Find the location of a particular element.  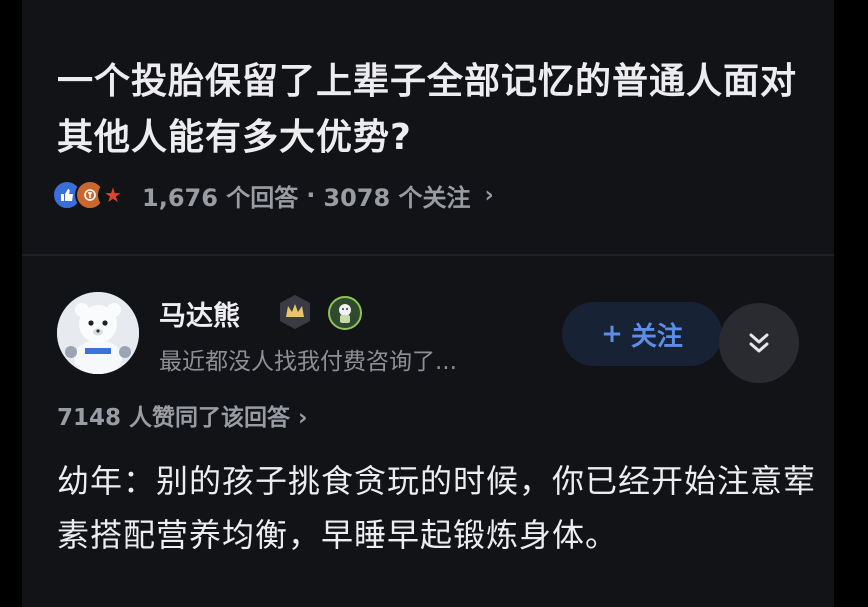

divider is located at coordinates (428, 255).